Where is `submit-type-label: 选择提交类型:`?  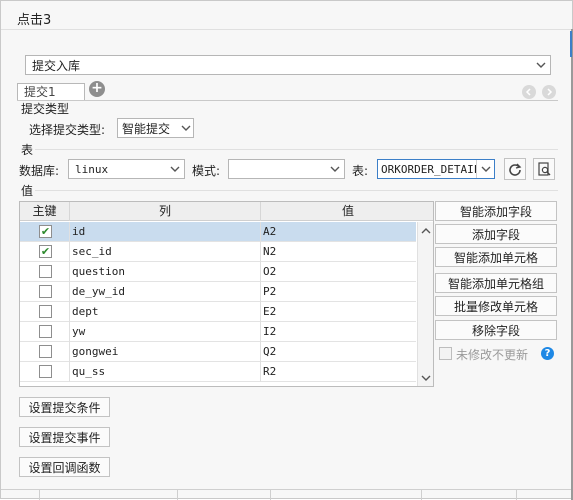 submit-type-label: 选择提交类型: is located at coordinates (67, 130).